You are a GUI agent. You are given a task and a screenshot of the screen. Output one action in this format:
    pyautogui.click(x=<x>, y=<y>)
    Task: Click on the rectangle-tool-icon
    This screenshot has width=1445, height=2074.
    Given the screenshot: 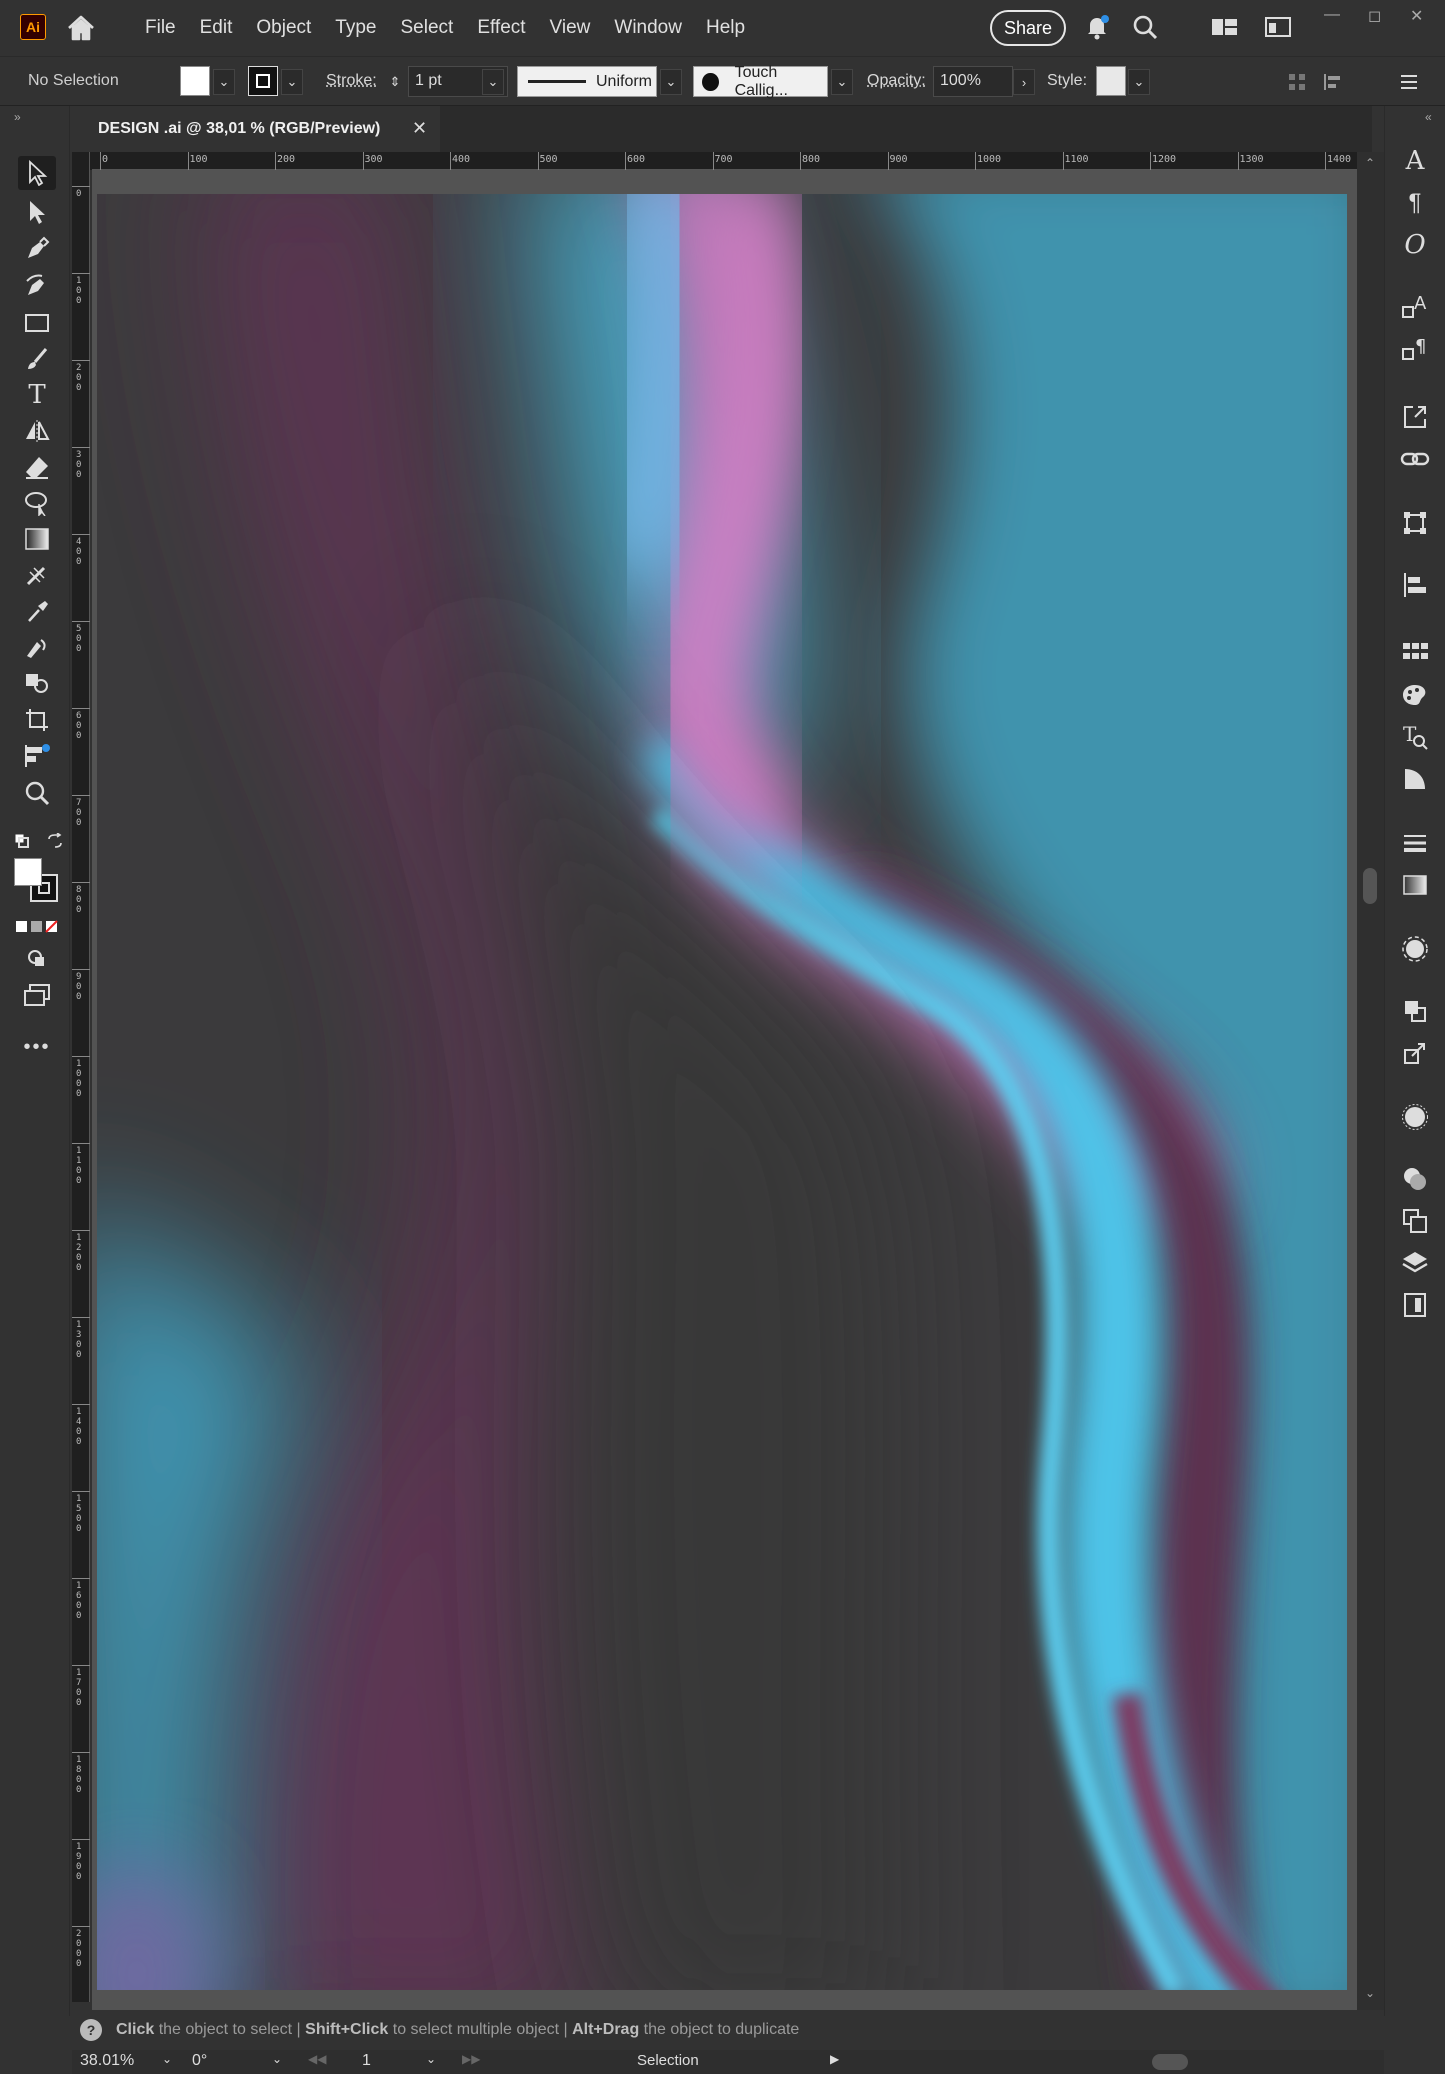 What is the action you would take?
    pyautogui.click(x=37, y=323)
    